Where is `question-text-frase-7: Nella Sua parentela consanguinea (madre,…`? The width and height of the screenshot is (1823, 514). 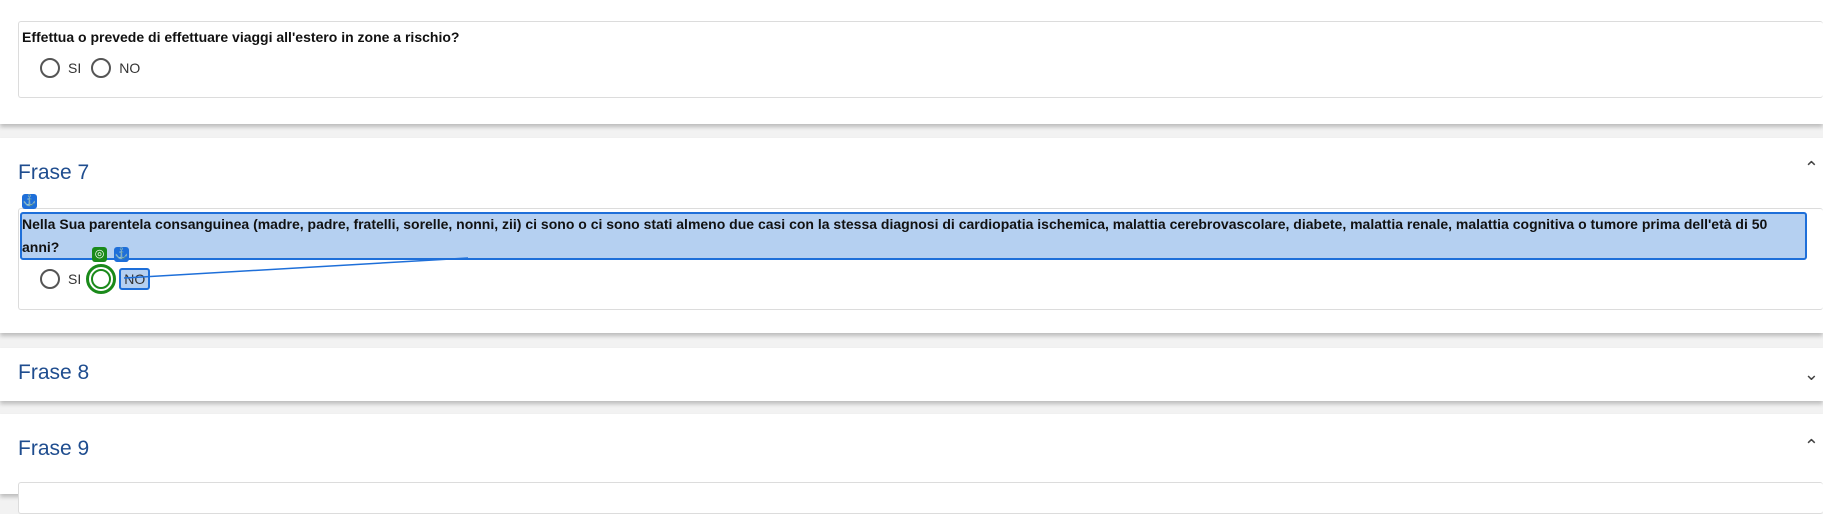 question-text-frase-7: Nella Sua parentela consanguinea (madre,… is located at coordinates (895, 235).